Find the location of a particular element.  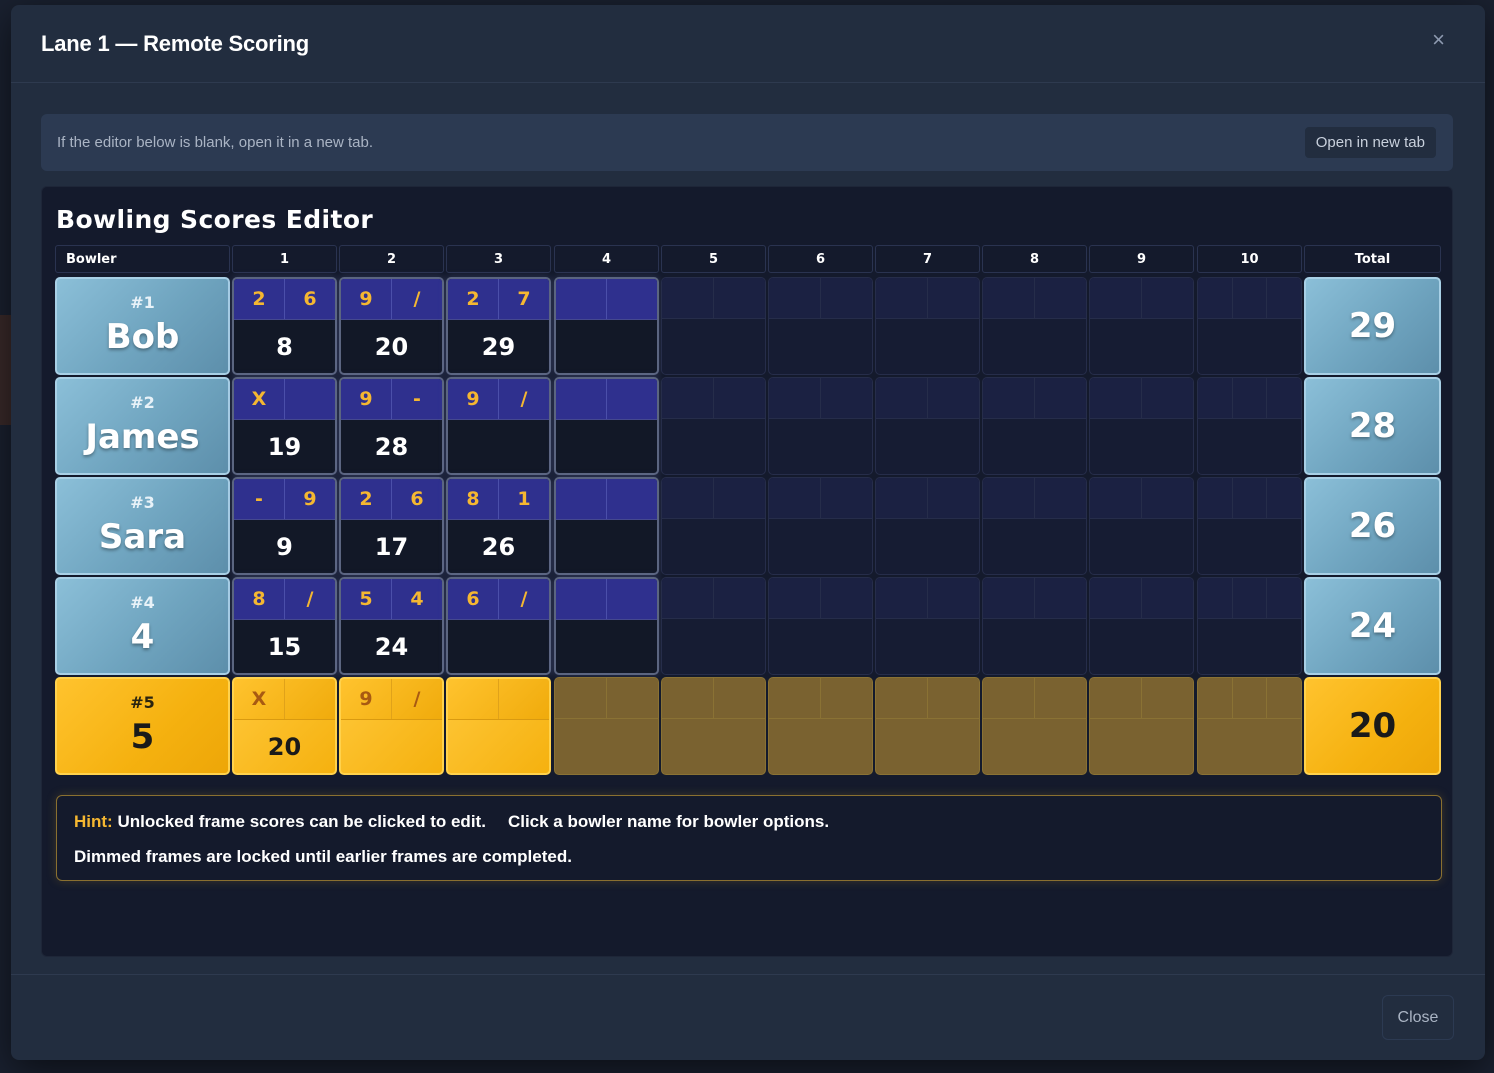

ball-2: 1 is located at coordinates (523, 499).